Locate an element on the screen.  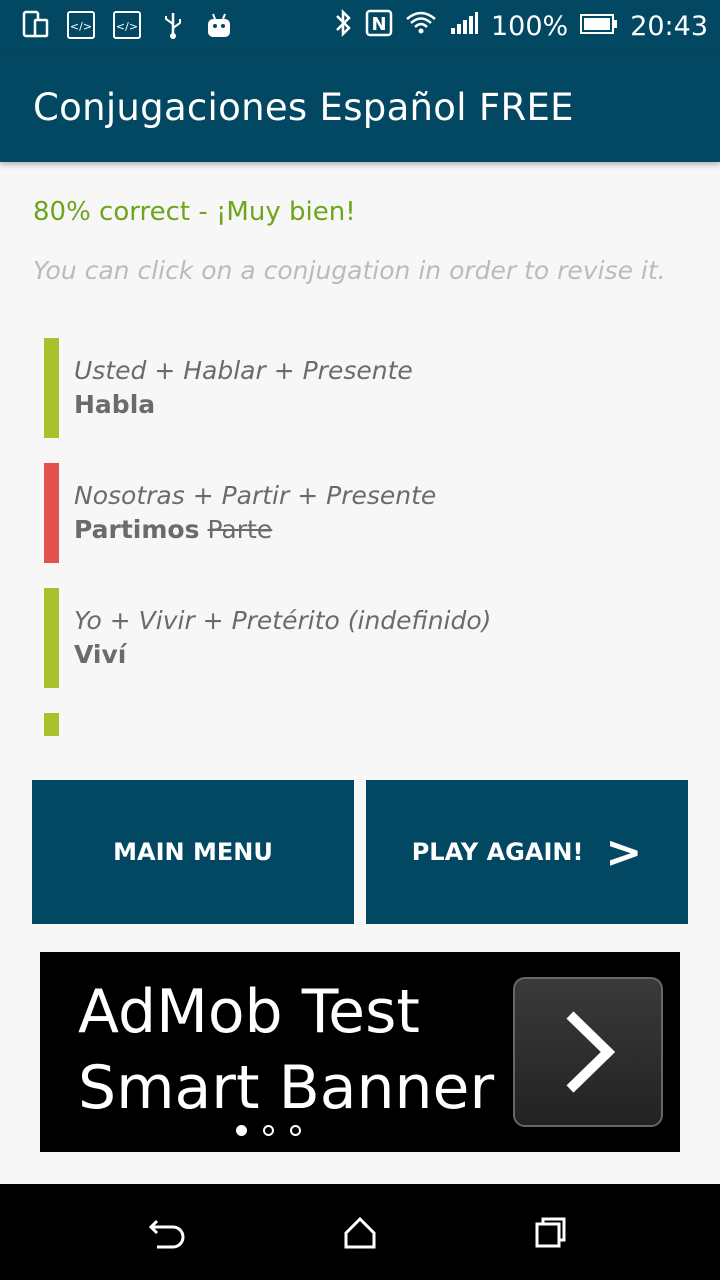
nfc-icon: N is located at coordinates (379, 26).